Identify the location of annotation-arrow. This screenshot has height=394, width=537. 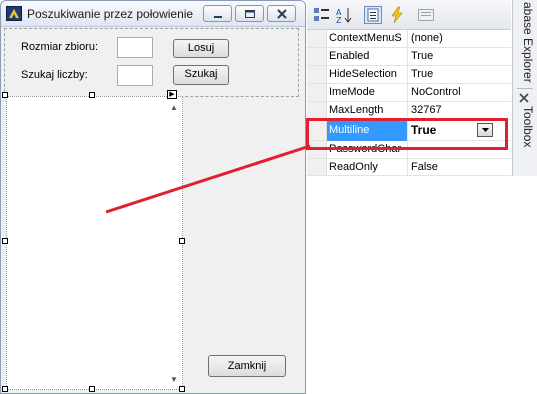
(208, 179).